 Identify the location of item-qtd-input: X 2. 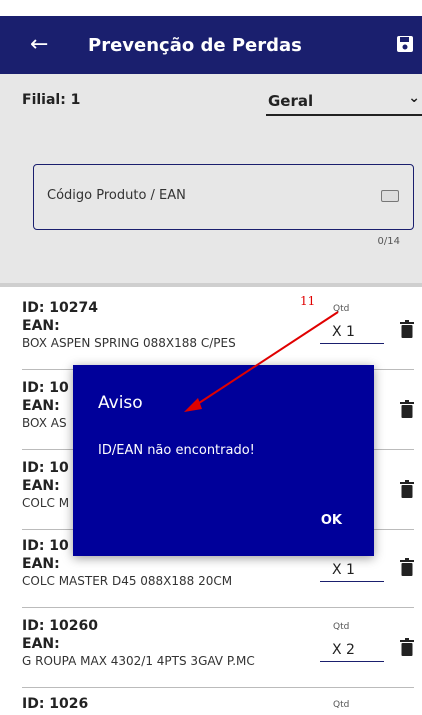
(352, 651).